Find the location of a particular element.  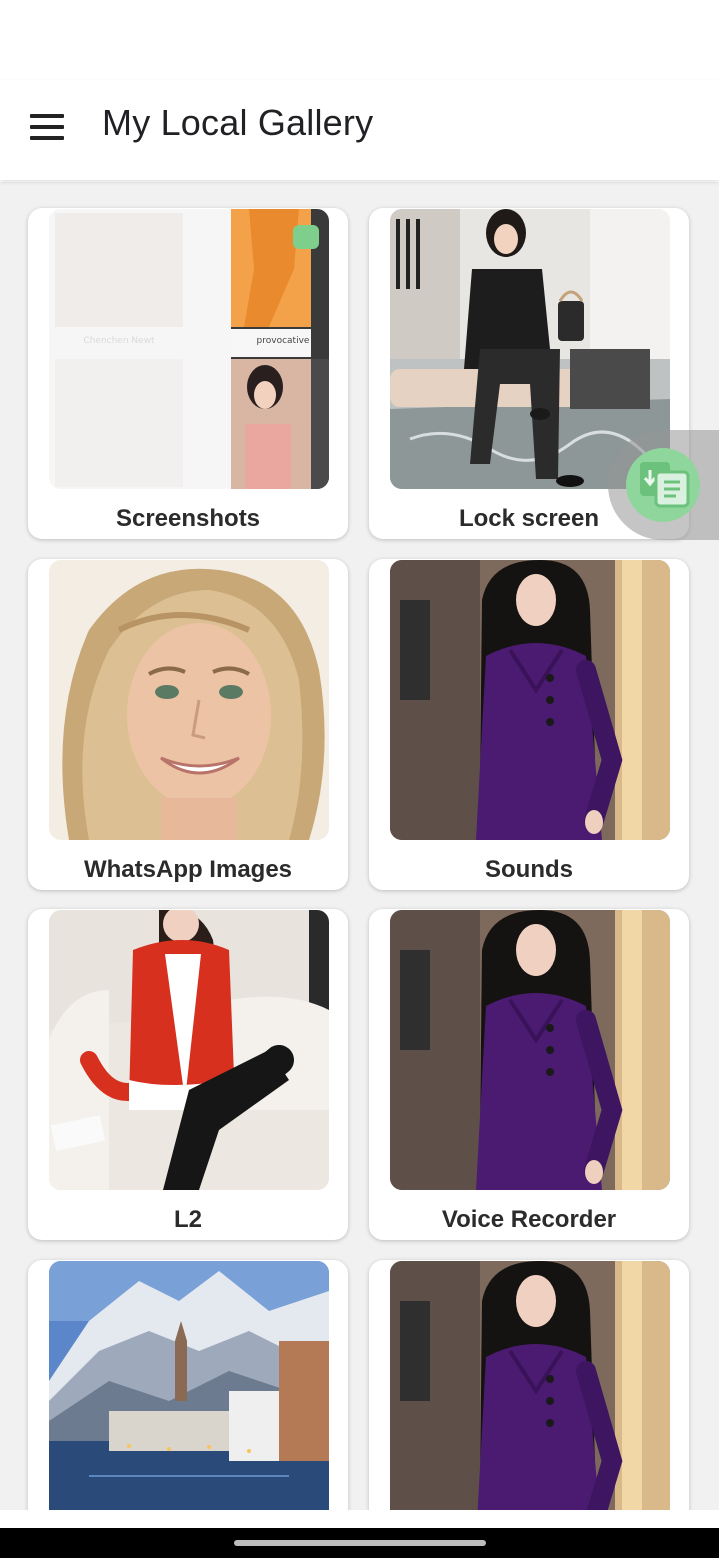

page-title: My Local Gallery is located at coordinates (238, 122).